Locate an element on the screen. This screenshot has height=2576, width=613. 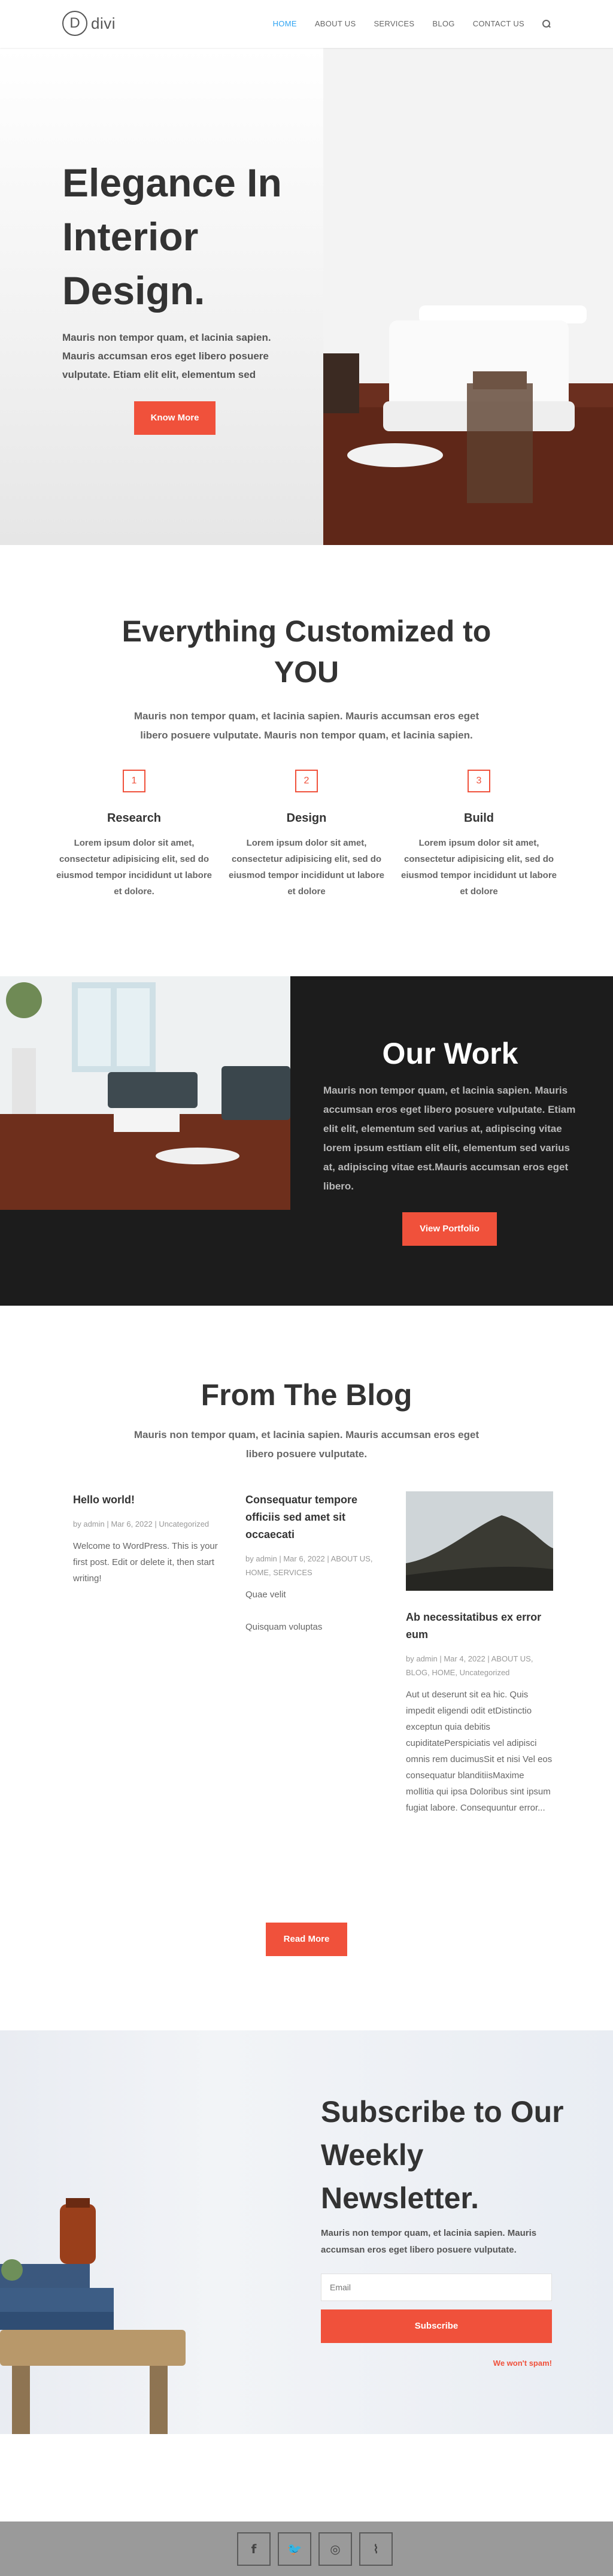
post-meta: by admin | Mar 6, 2022 | Uncategorized is located at coordinates (141, 1523).